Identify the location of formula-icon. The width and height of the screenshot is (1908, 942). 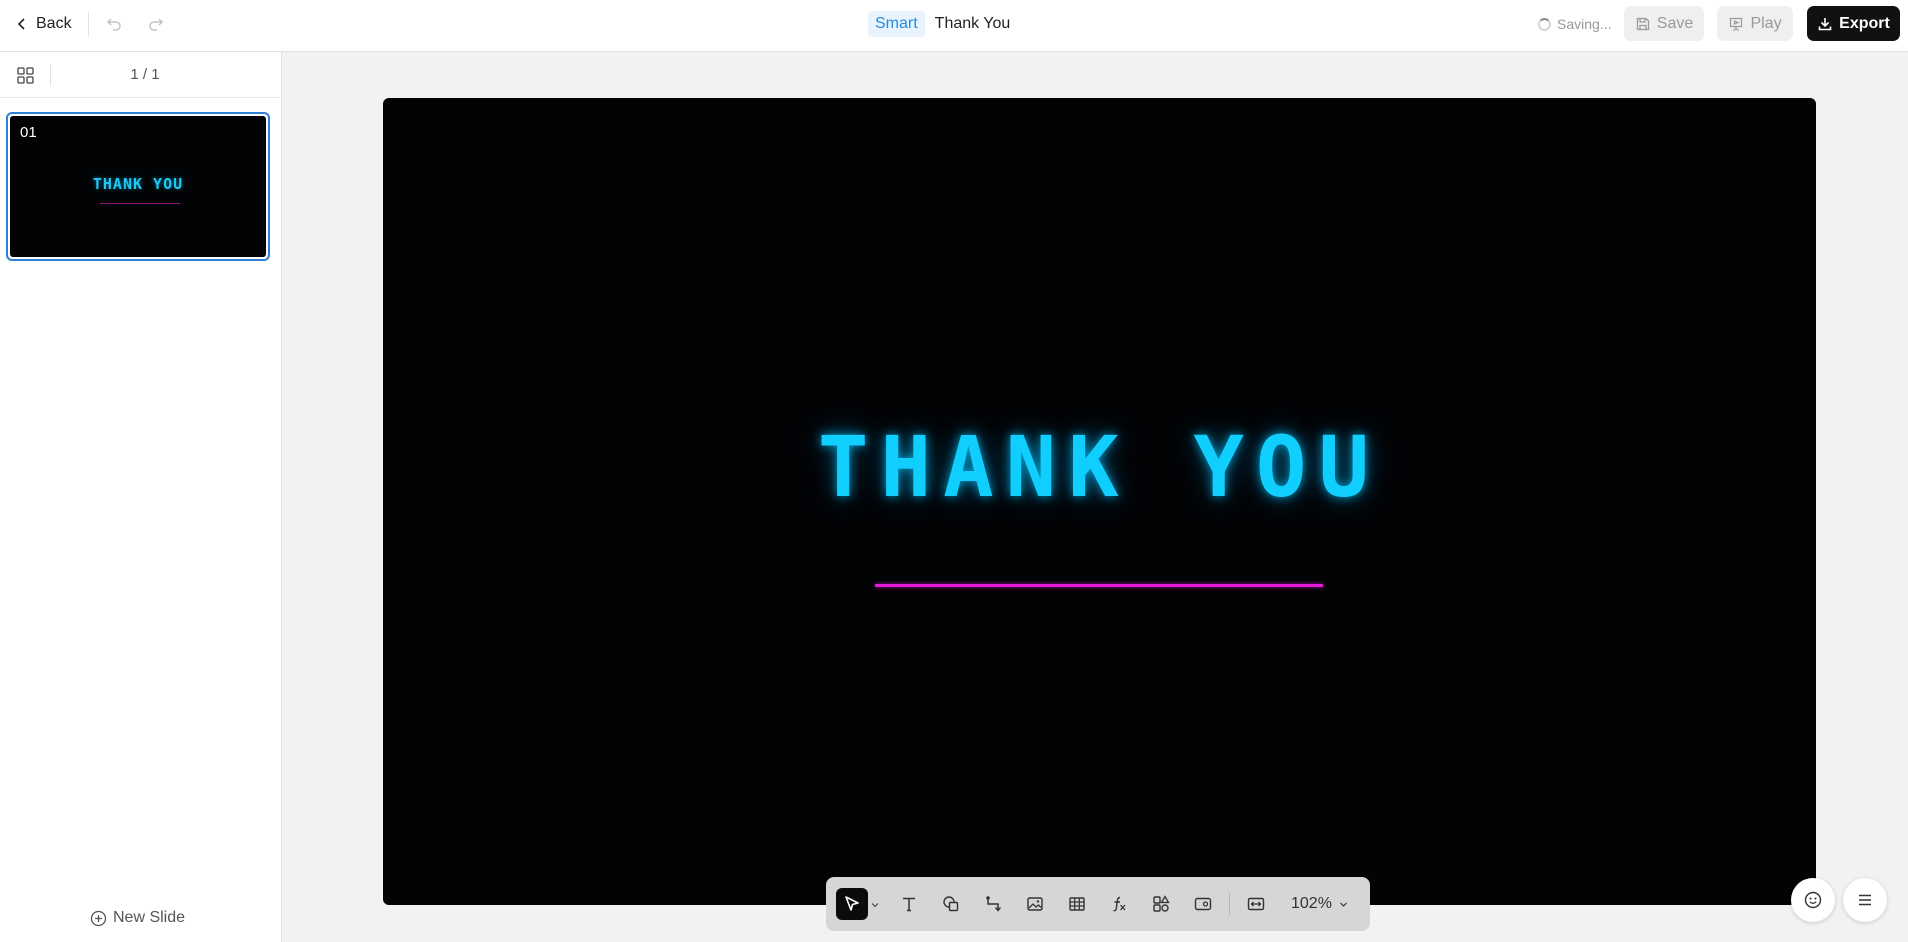
(1119, 904).